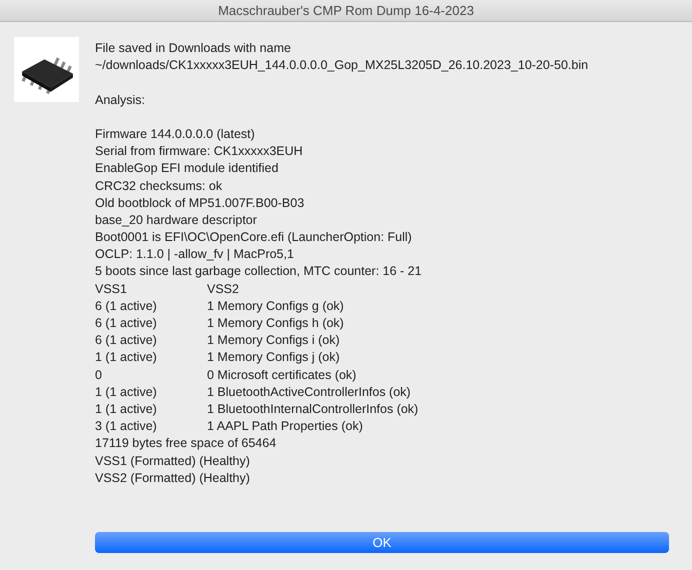 The height and width of the screenshot is (570, 692). Describe the element at coordinates (275, 323) in the screenshot. I see `table-cell-text: 1 Memory Configs h (ok)` at that location.